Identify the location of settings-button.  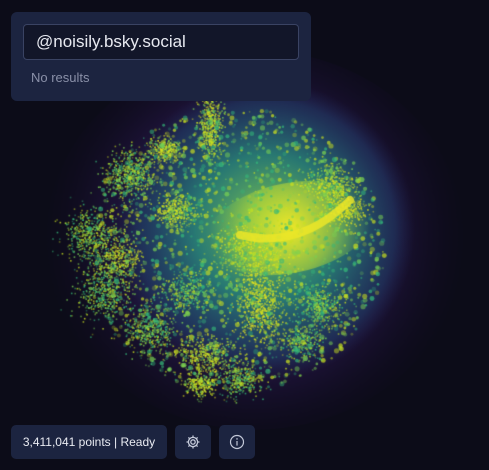
(193, 442).